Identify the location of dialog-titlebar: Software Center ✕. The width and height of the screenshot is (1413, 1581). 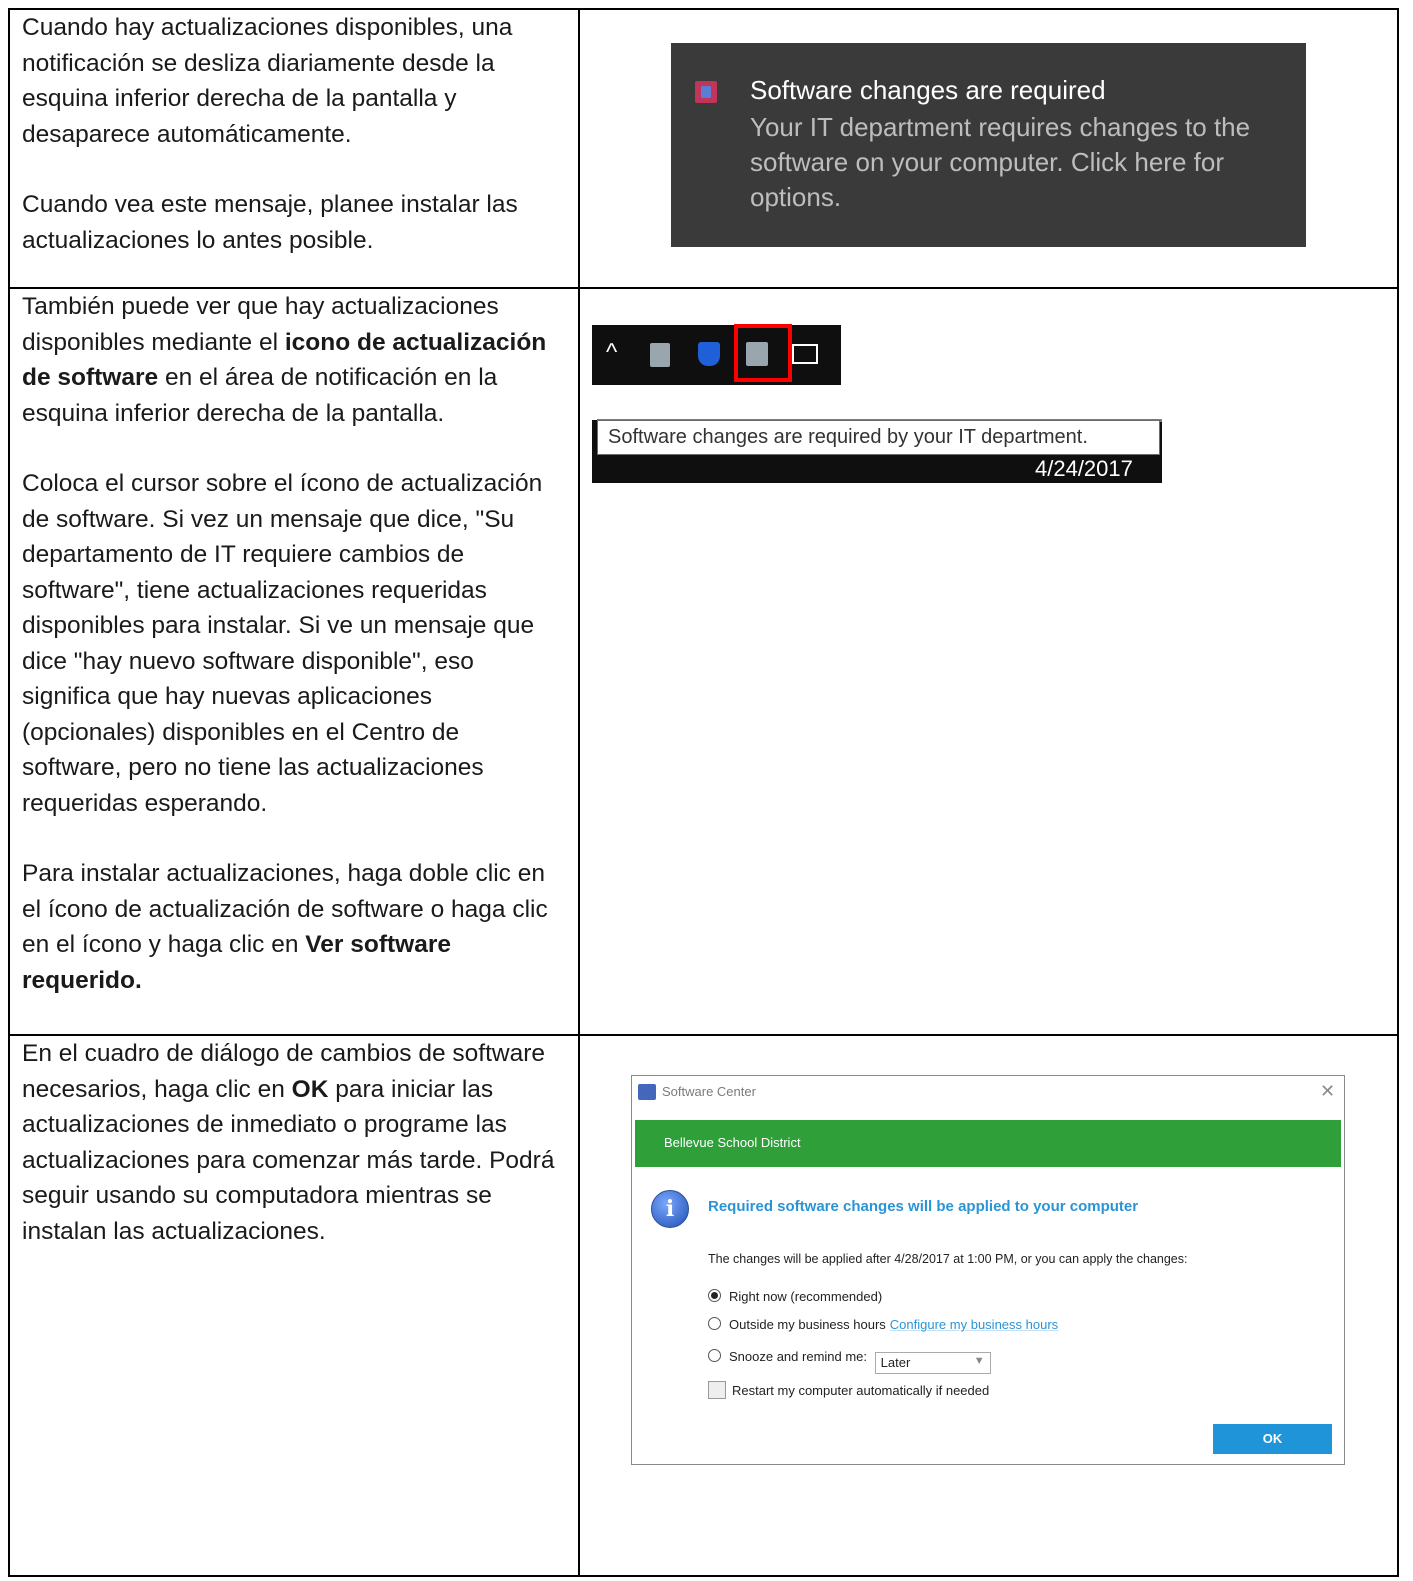
(988, 1091).